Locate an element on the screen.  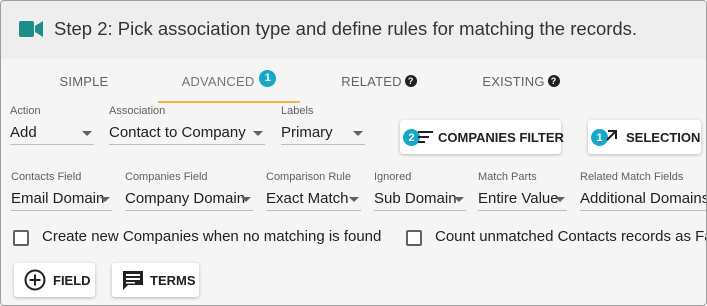
tab-related: RELATED ? is located at coordinates (379, 81).